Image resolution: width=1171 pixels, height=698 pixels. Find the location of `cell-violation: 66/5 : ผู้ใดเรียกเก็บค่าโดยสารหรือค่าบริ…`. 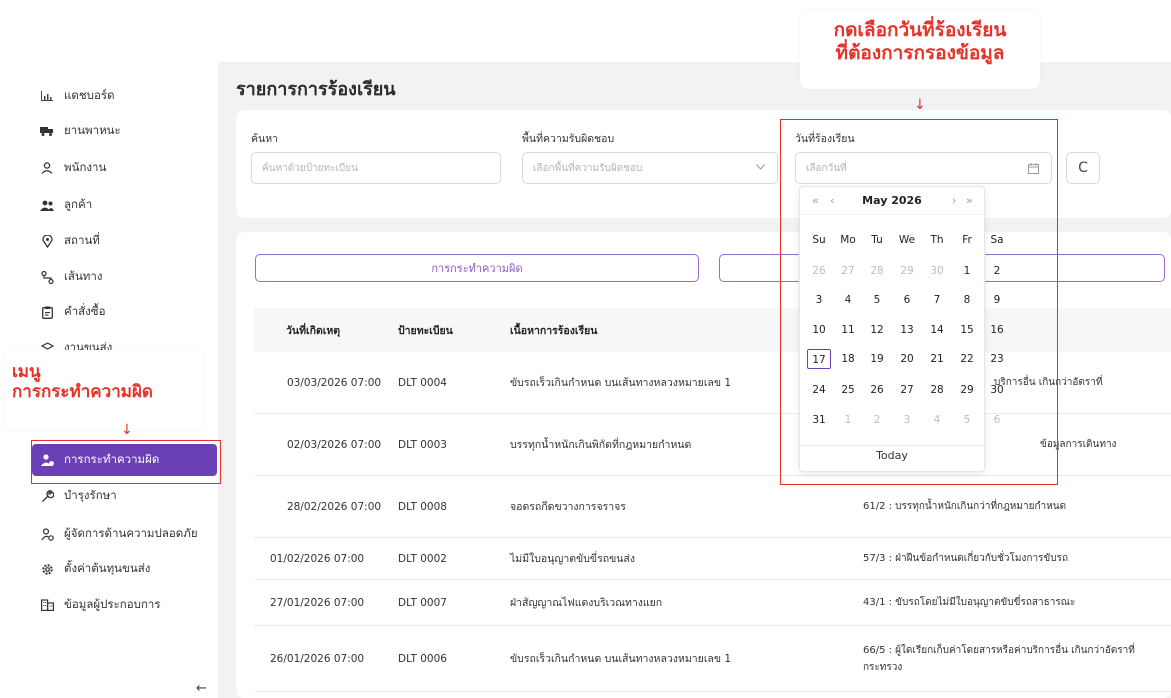

cell-violation: 66/5 : ผู้ใดเรียกเก็บค่าโดยสารหรือค่าบริ… is located at coordinates (999, 658).